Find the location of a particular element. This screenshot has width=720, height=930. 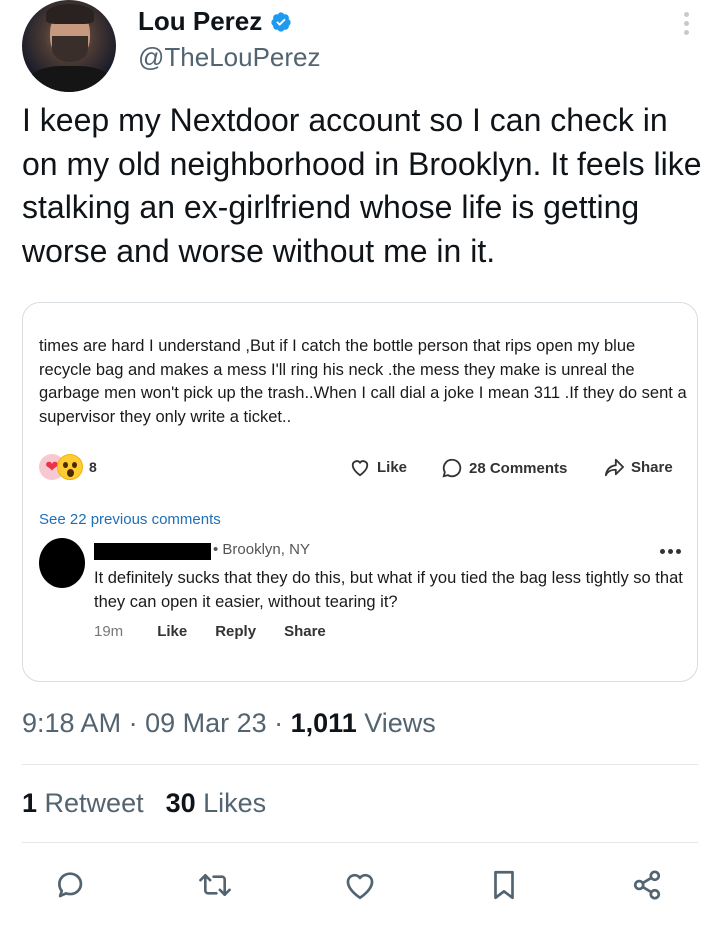

bookmark-icon is located at coordinates (504, 885).